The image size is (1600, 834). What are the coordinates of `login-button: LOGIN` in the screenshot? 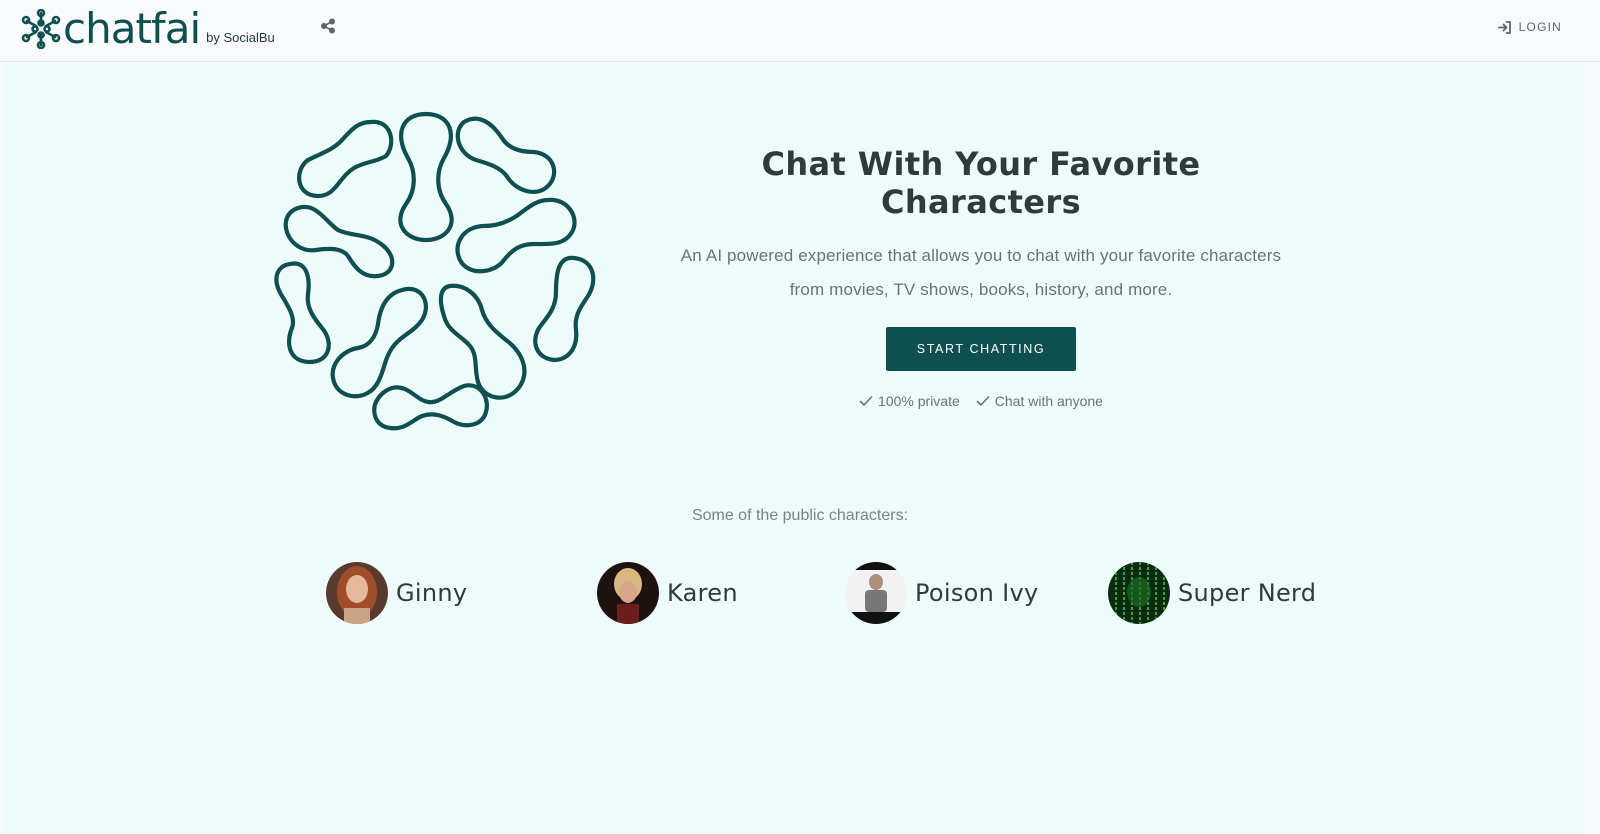 It's located at (1529, 27).